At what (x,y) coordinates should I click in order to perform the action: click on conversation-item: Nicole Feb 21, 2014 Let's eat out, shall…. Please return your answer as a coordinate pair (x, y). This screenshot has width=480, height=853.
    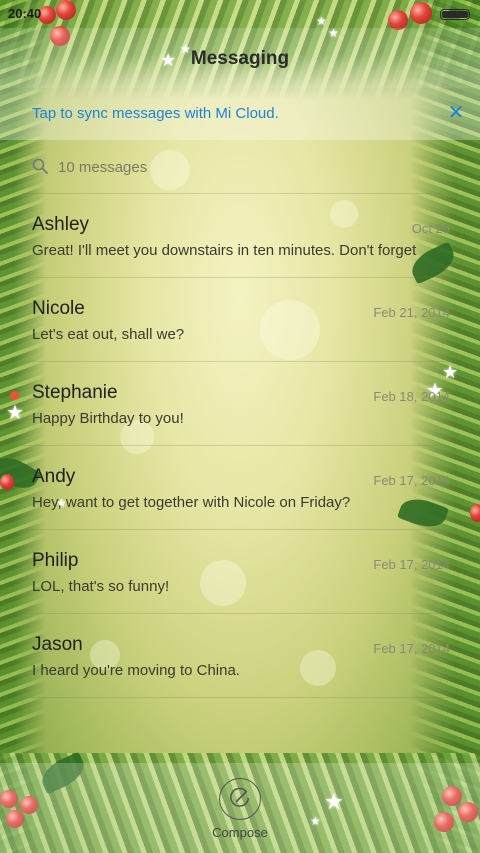
    Looking at the image, I should click on (236, 320).